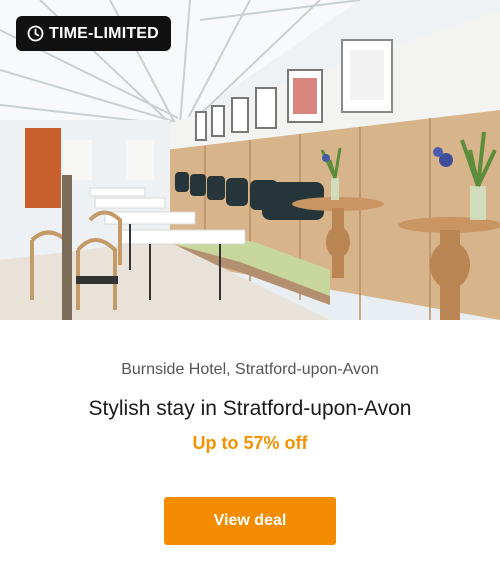 The width and height of the screenshot is (500, 569). I want to click on badge-label: TIME-LIMITED, so click(104, 33).